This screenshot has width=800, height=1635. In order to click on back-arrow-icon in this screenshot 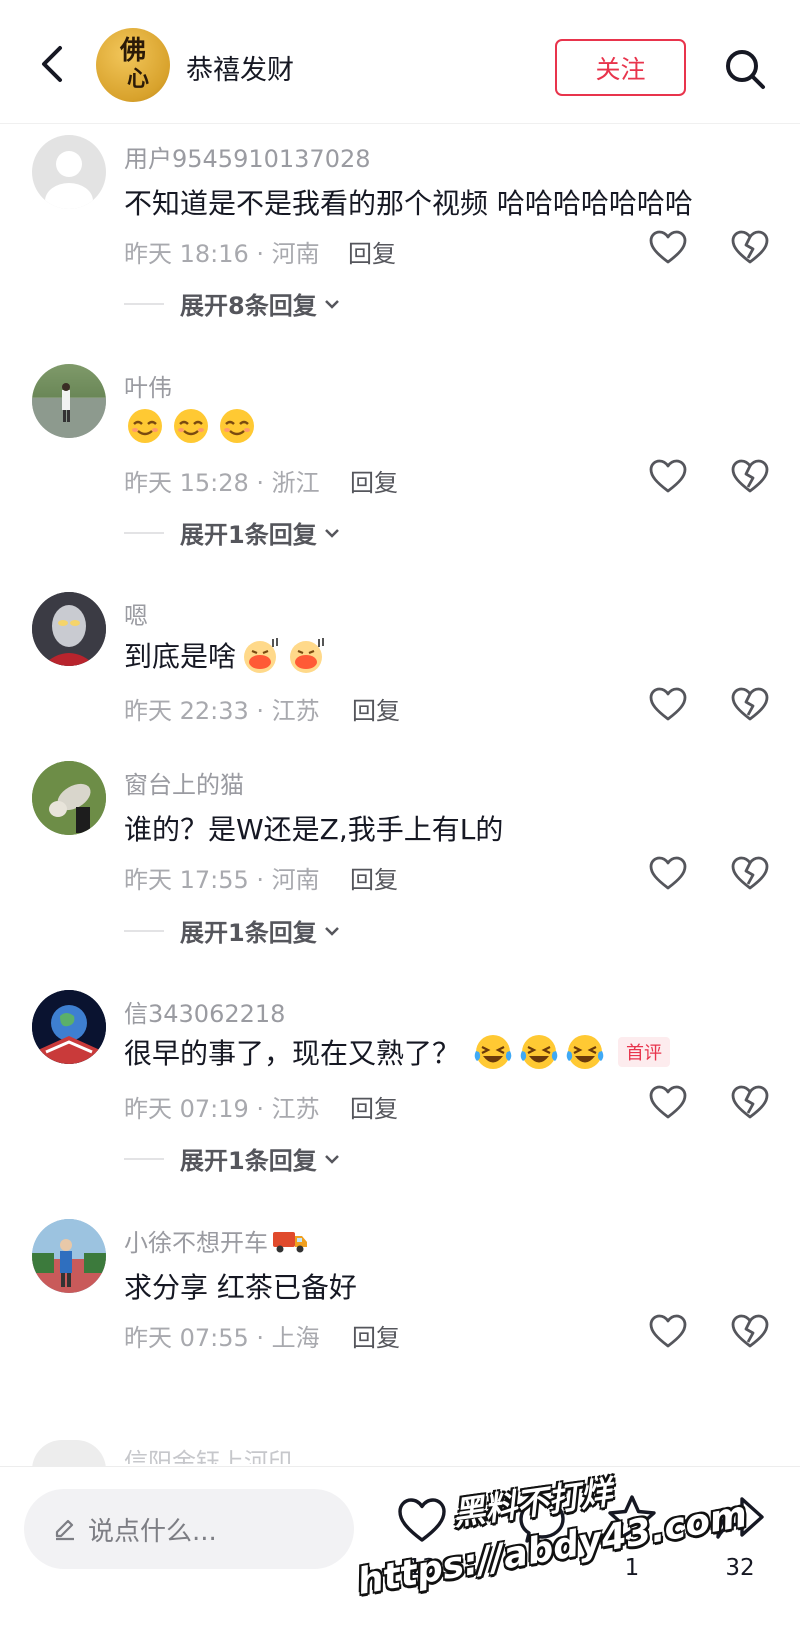, I will do `click(52, 64)`.